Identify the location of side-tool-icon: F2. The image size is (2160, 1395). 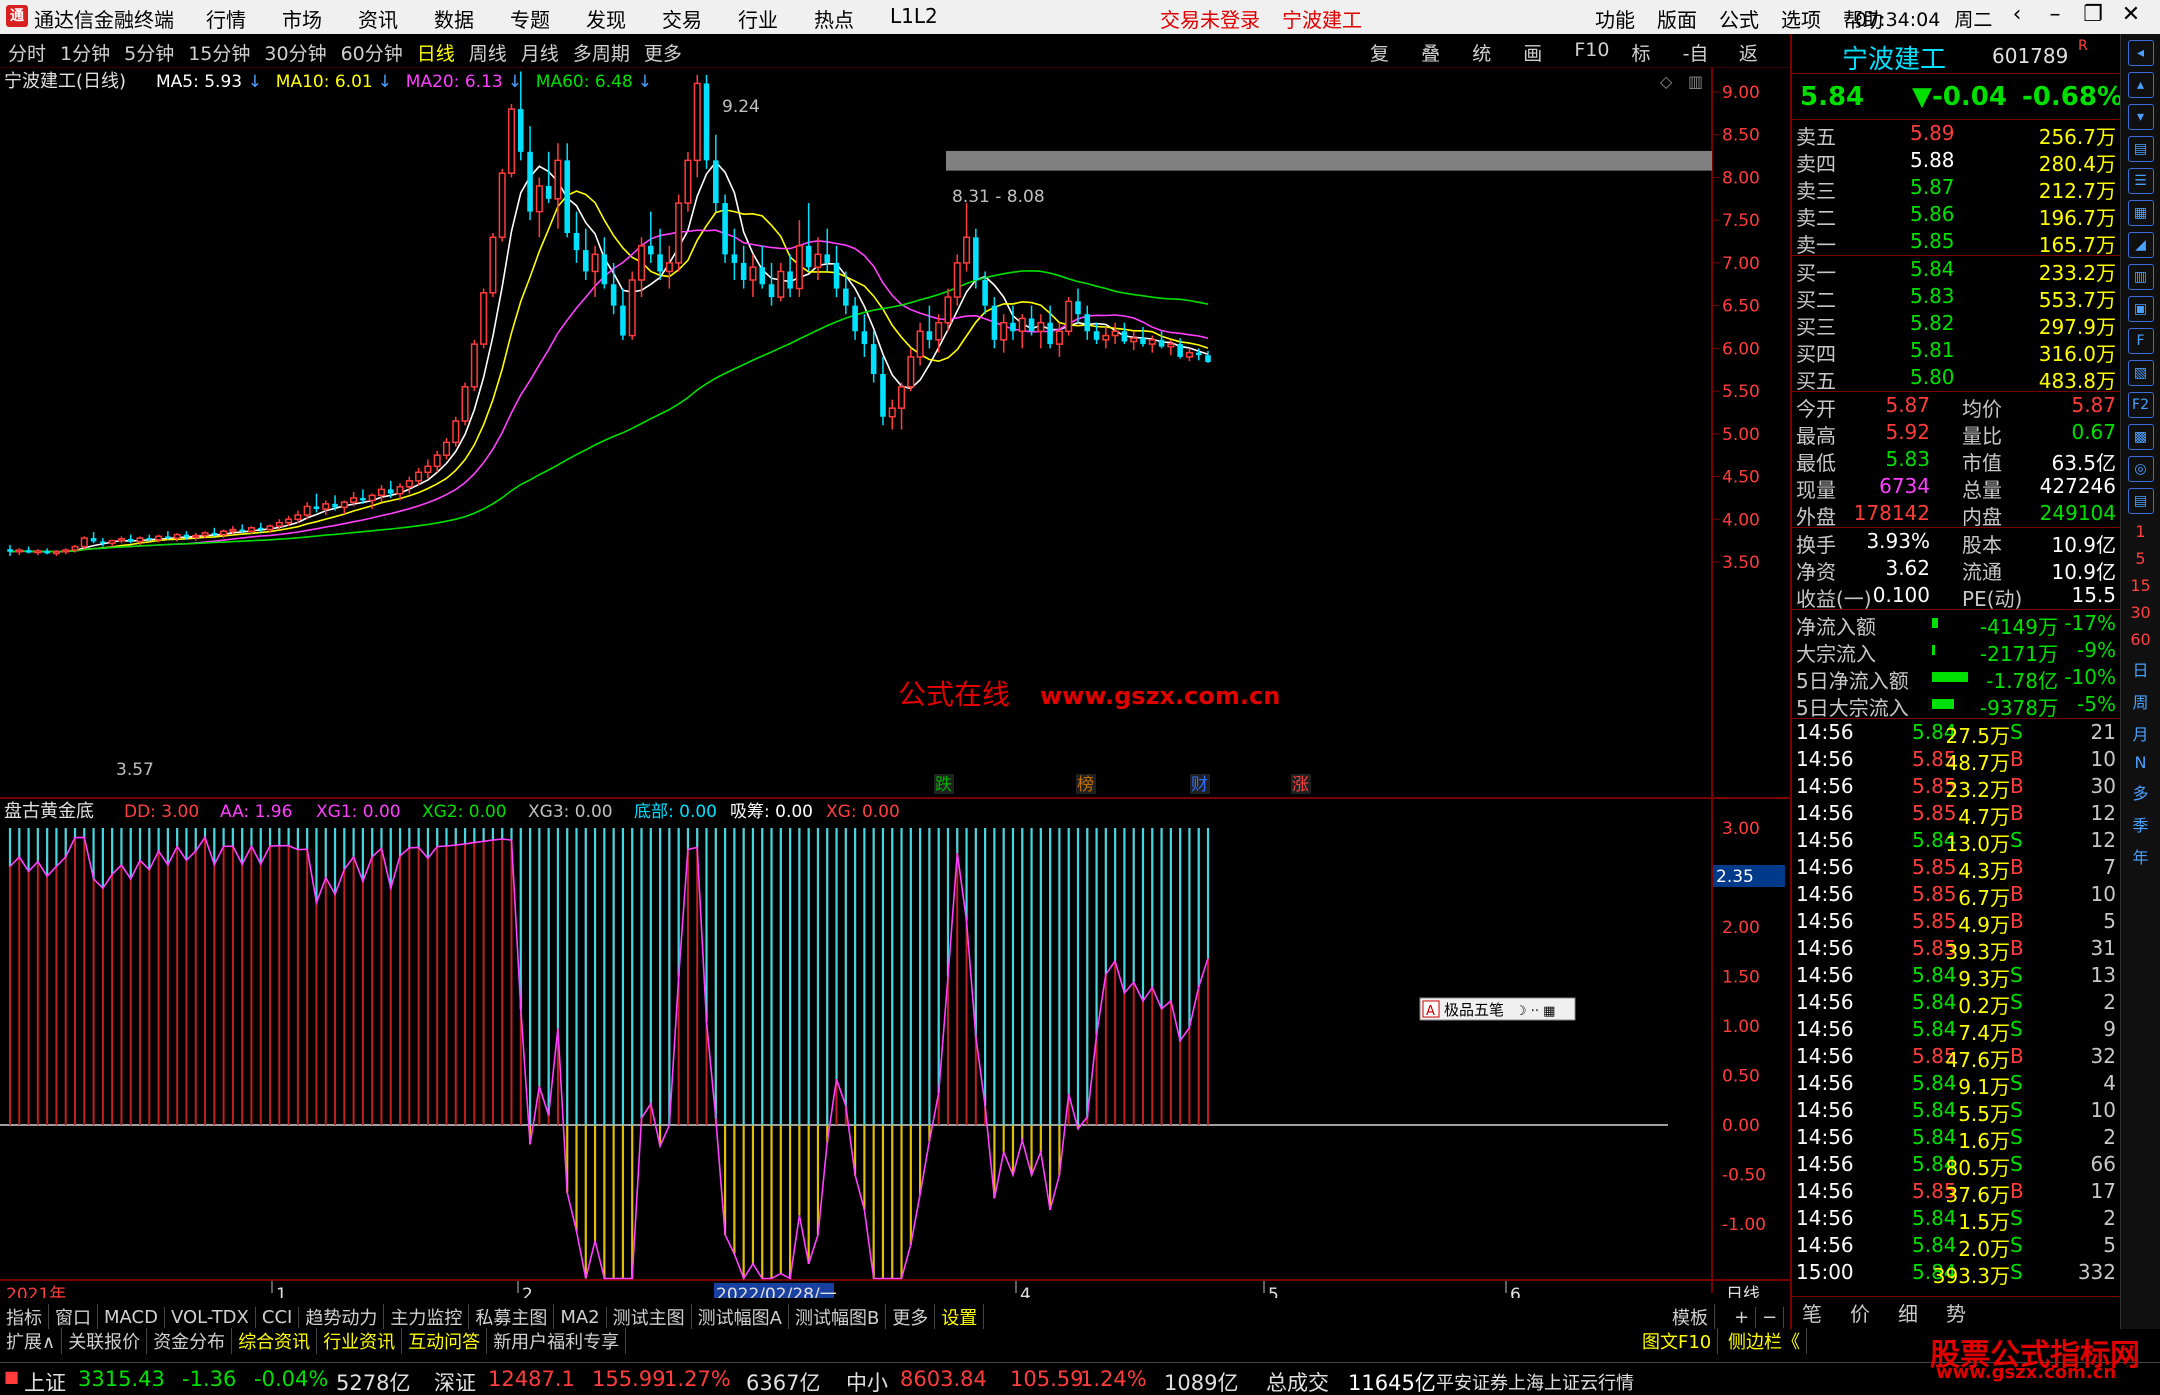
(2140, 405).